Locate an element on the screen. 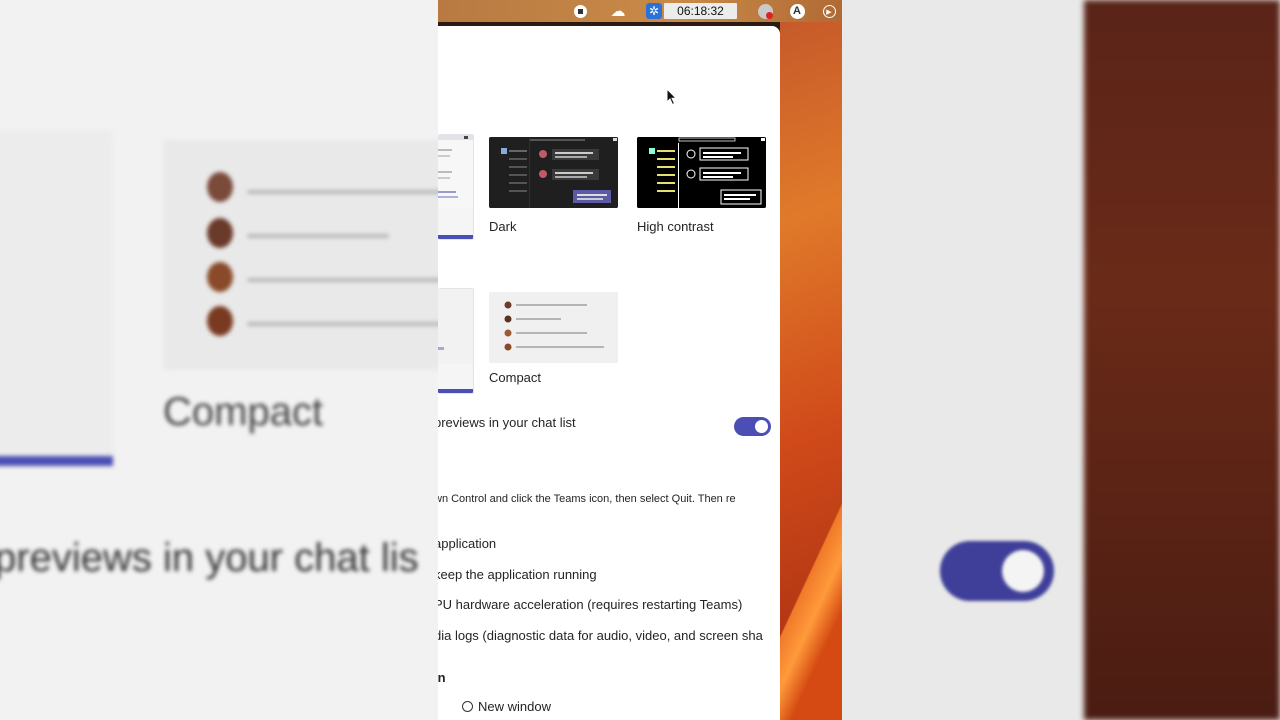  app-a-icon: A is located at coordinates (797, 11).